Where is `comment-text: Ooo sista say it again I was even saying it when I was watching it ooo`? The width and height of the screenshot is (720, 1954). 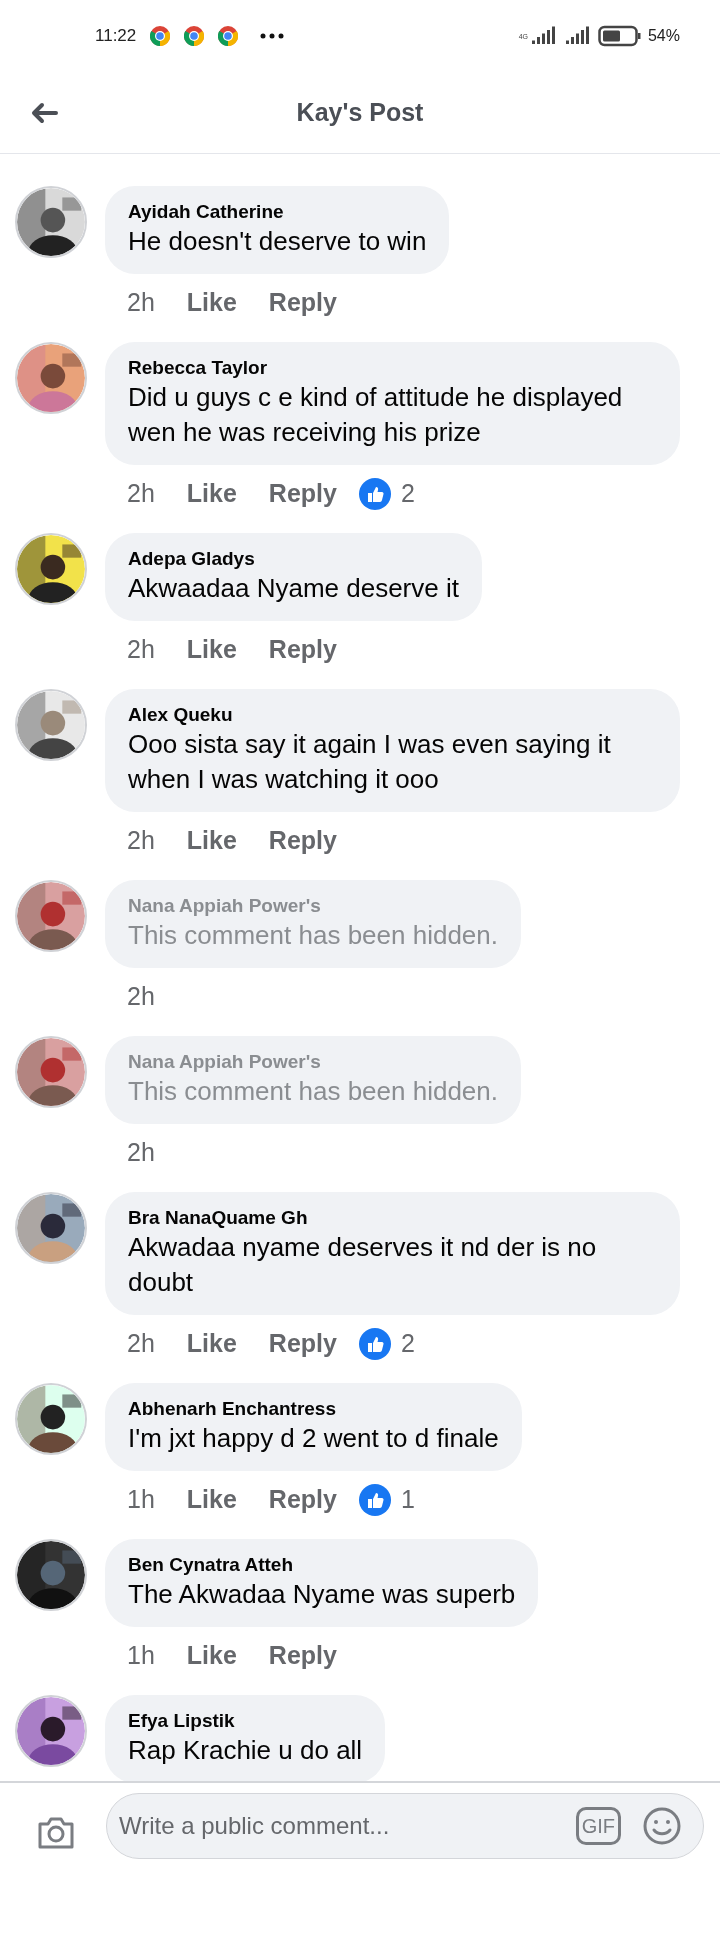
comment-text: Ooo sista say it again I was even saying it when I was watching it ooo is located at coordinates (370, 762).